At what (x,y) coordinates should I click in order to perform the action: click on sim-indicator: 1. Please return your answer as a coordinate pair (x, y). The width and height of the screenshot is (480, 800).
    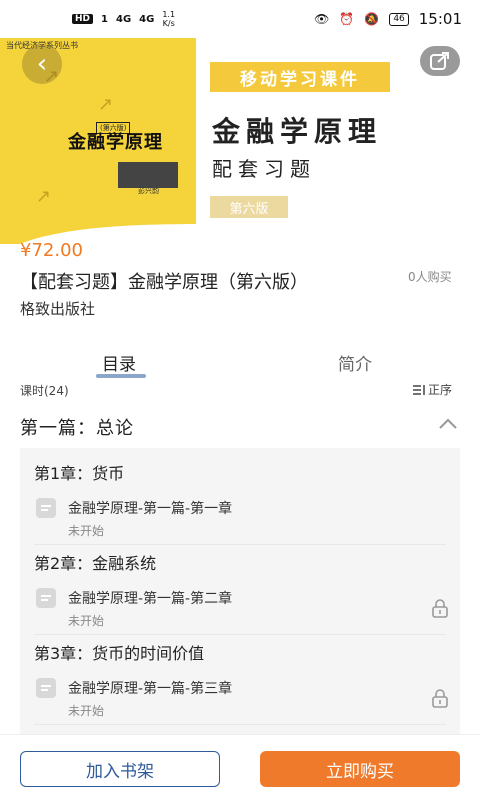
    Looking at the image, I should click on (104, 19).